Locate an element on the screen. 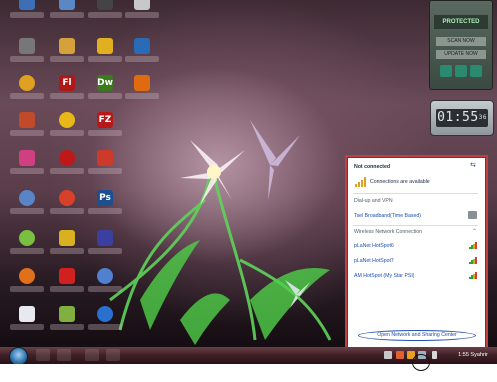 This screenshot has height=382, width=497. av-icon-row is located at coordinates (461, 71).